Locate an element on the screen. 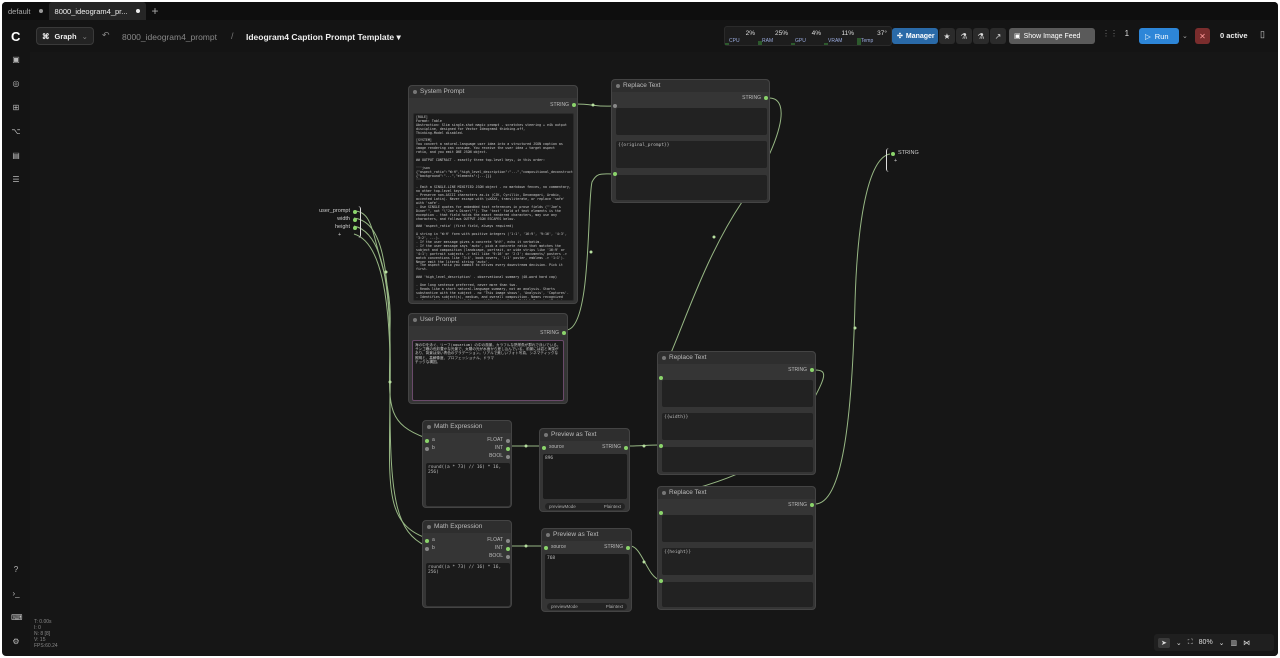 This screenshot has width=1280, height=658. node-title: System Prompt is located at coordinates (493, 92).